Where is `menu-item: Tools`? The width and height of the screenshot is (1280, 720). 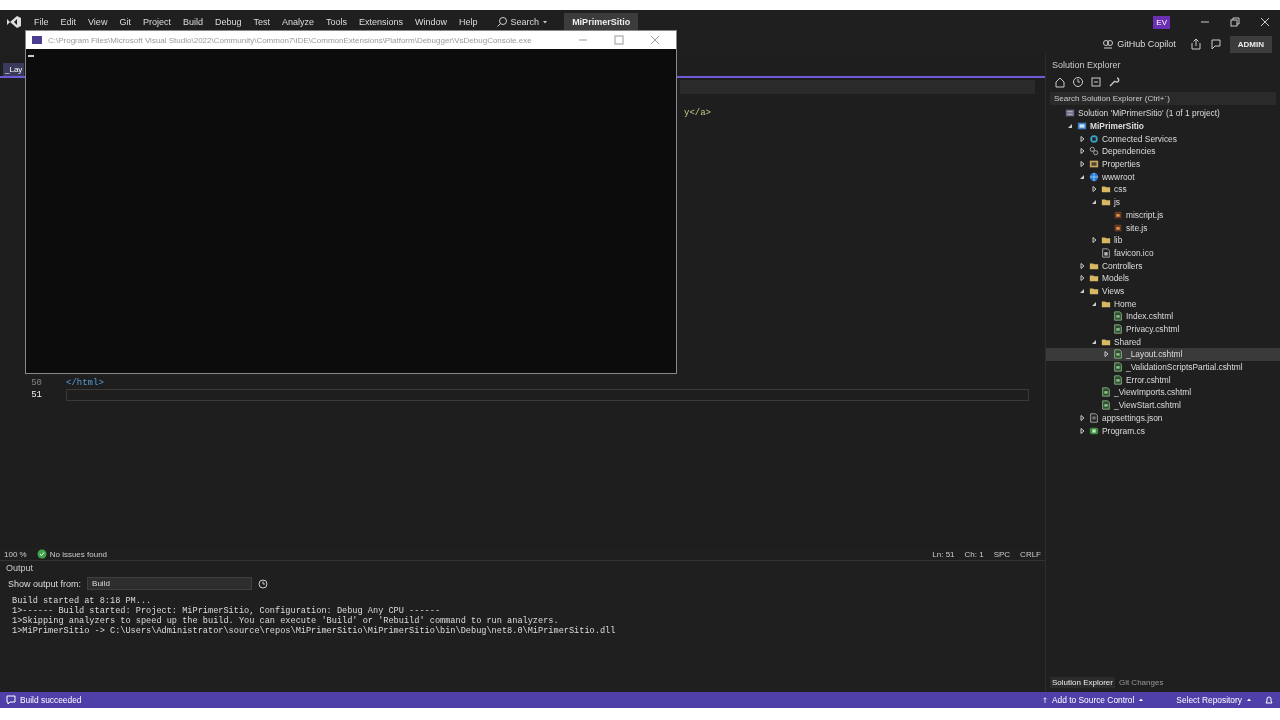
menu-item: Tools is located at coordinates (337, 22).